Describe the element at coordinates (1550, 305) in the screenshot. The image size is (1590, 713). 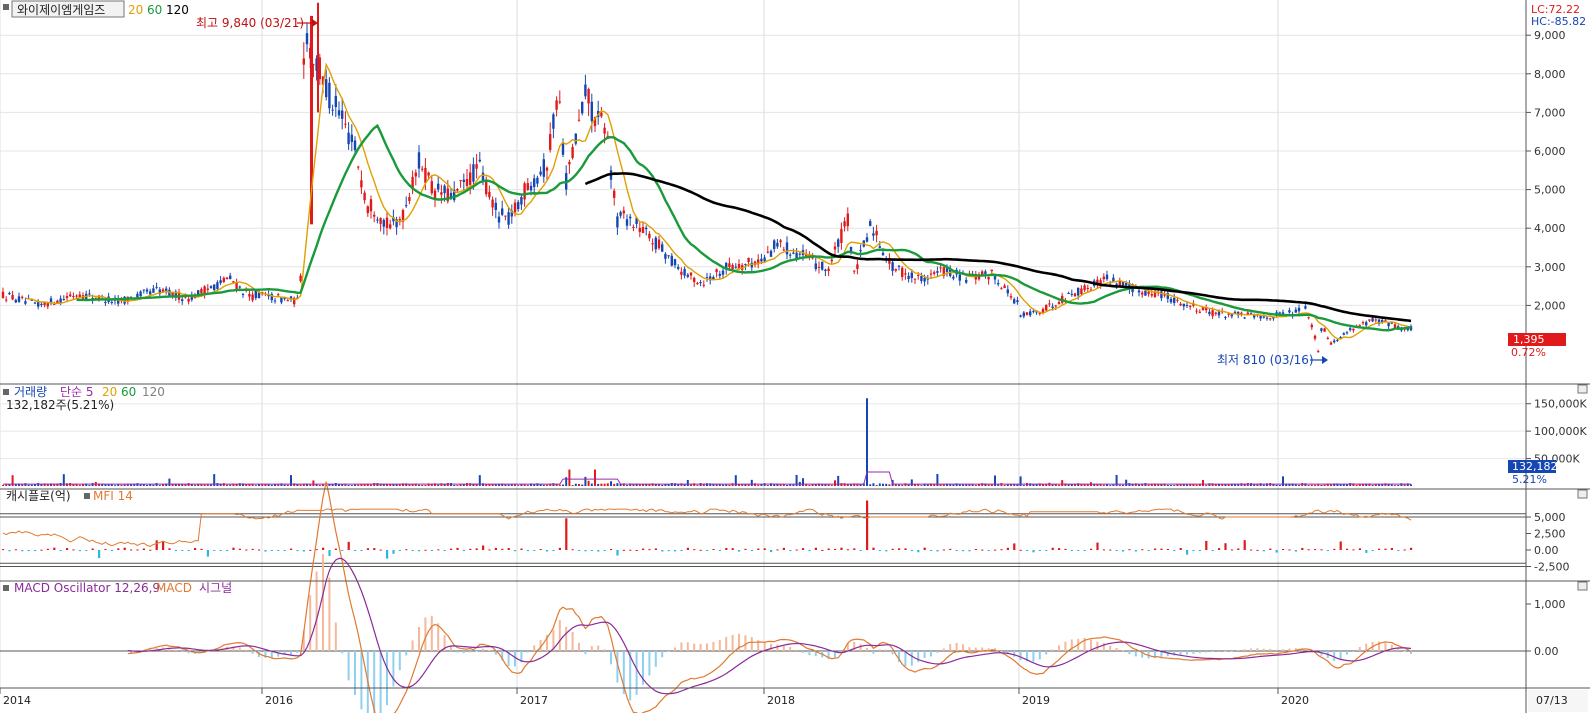
I see `price-tick-label: 2,000` at that location.